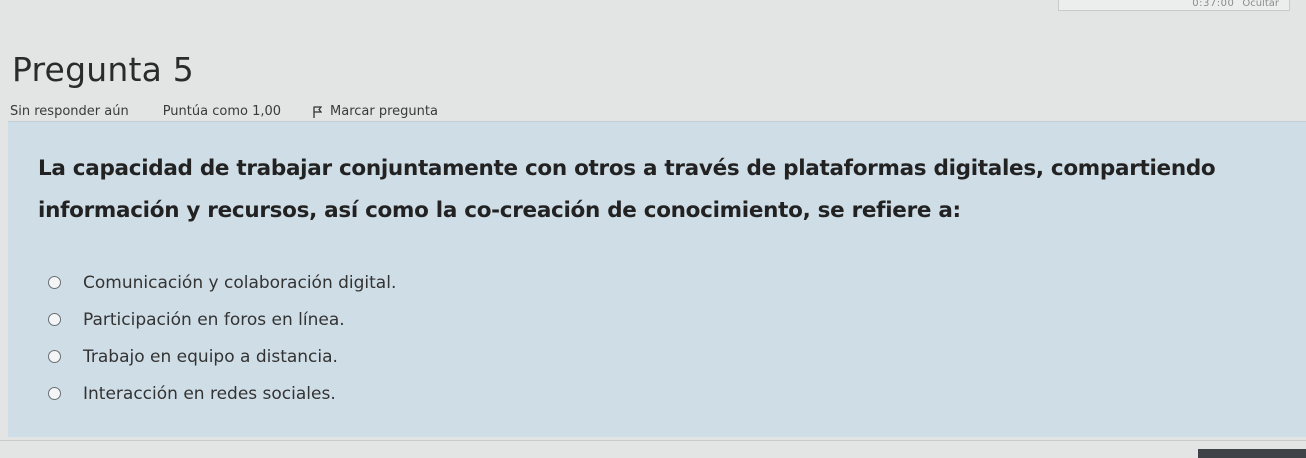  Describe the element at coordinates (1252, 453) in the screenshot. I see `bottom-corner-bar` at that location.